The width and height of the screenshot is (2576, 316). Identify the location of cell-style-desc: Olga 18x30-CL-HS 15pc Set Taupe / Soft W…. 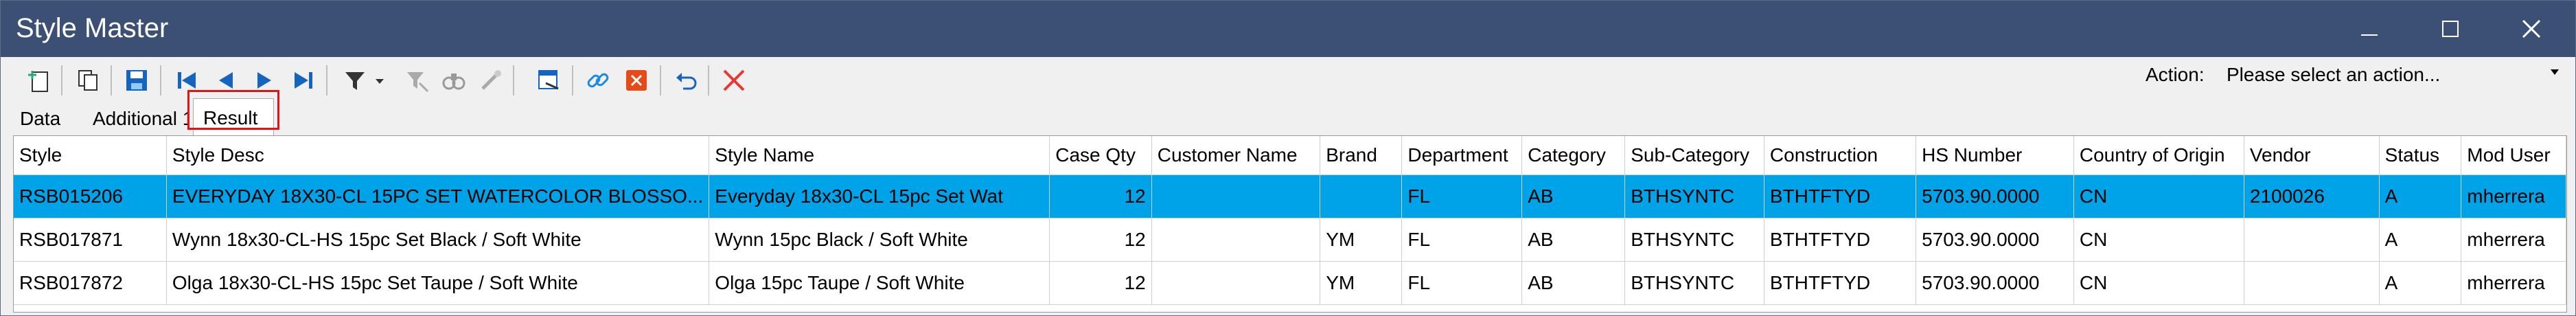
(438, 283).